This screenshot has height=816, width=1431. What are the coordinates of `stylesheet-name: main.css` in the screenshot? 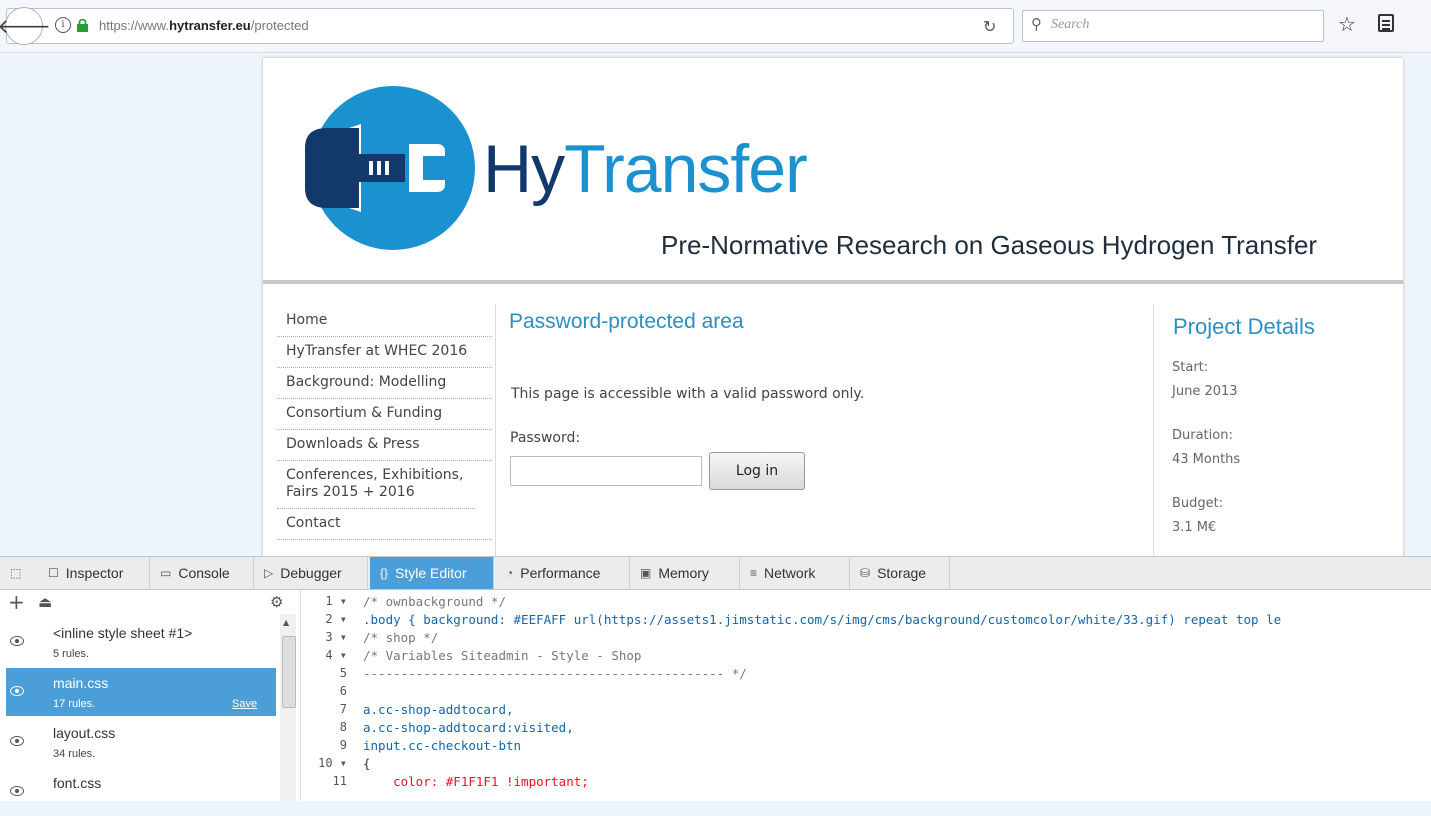 It's located at (81, 683).